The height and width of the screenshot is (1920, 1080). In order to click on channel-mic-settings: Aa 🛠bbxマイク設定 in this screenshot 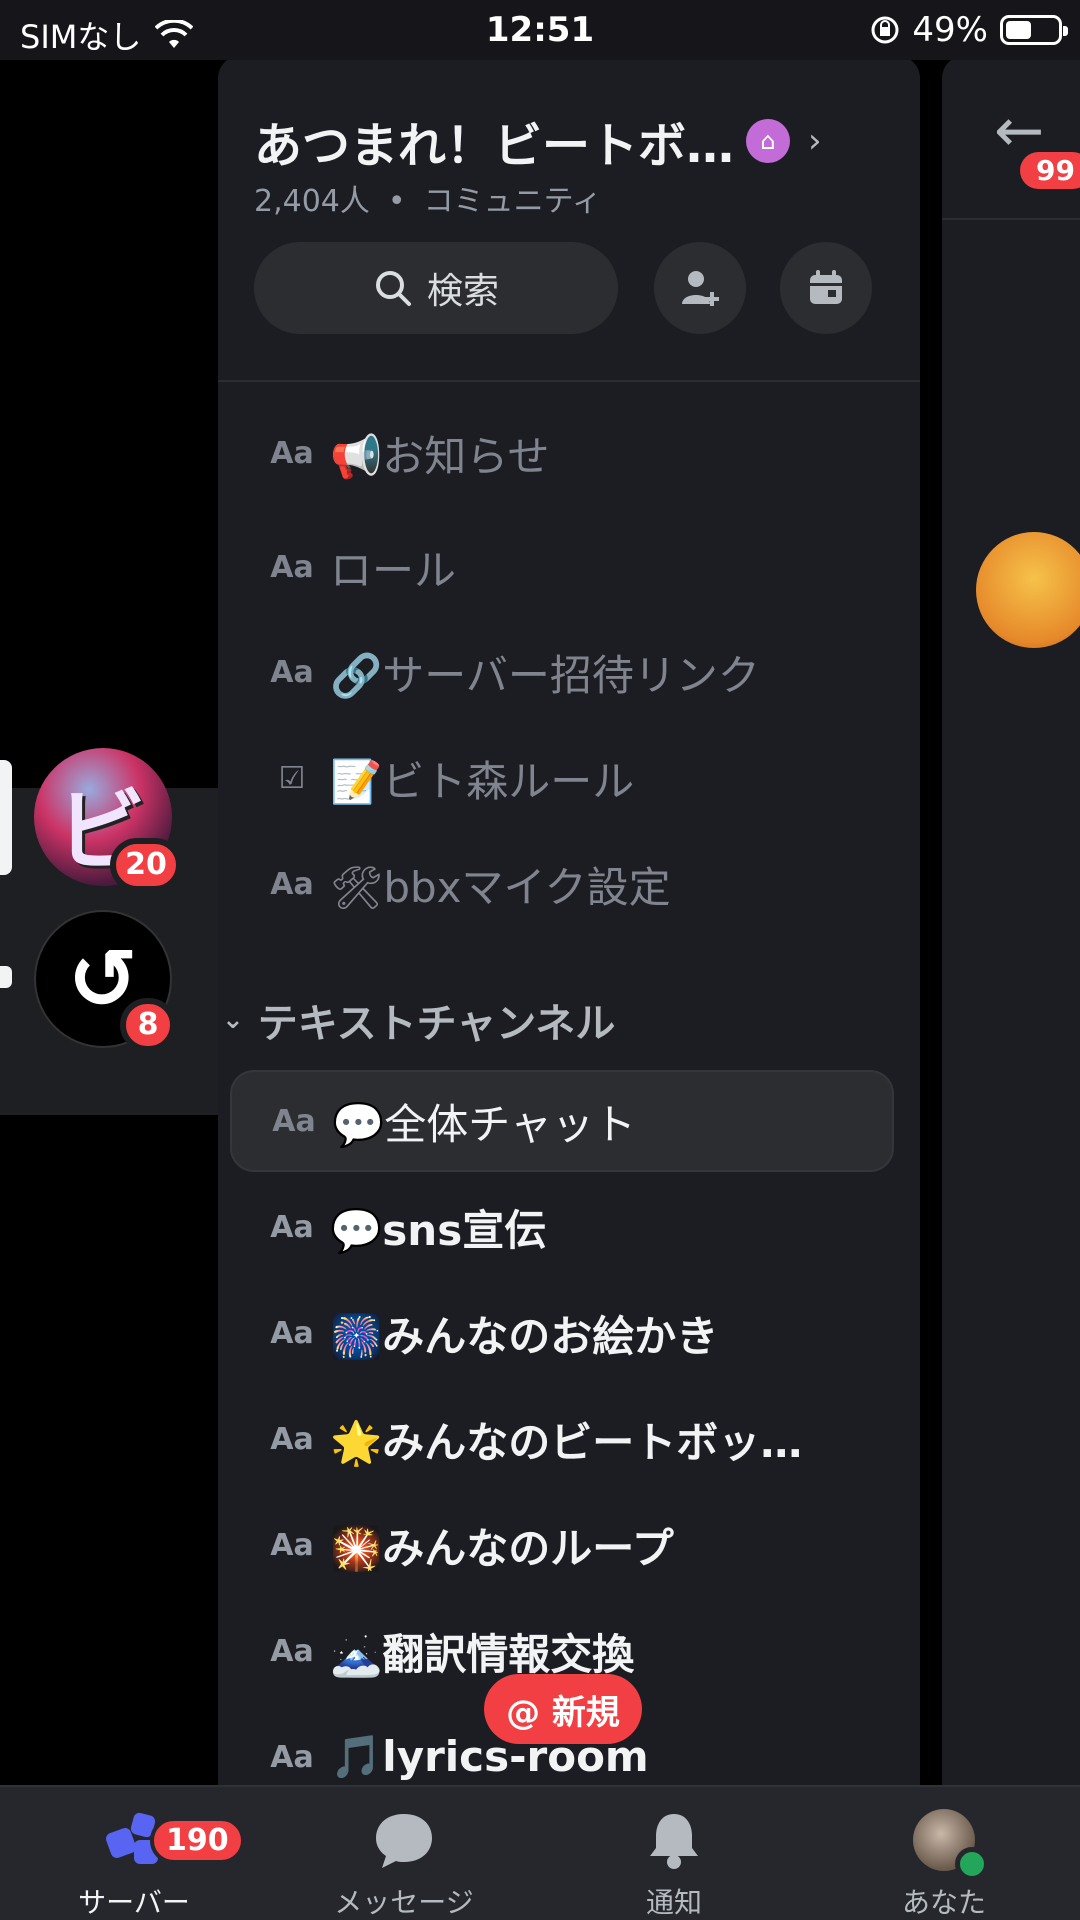, I will do `click(562, 884)`.